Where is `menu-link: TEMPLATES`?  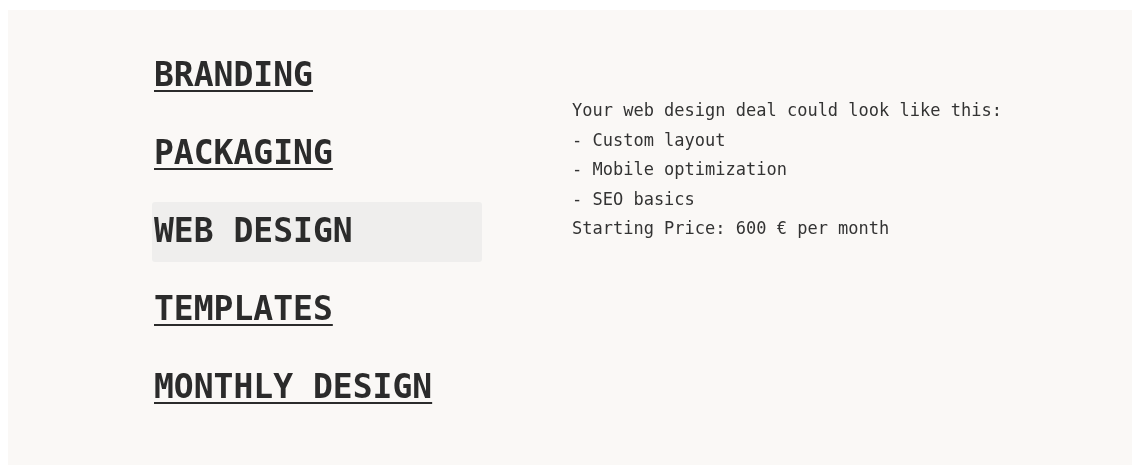
menu-link: TEMPLATES is located at coordinates (243, 310).